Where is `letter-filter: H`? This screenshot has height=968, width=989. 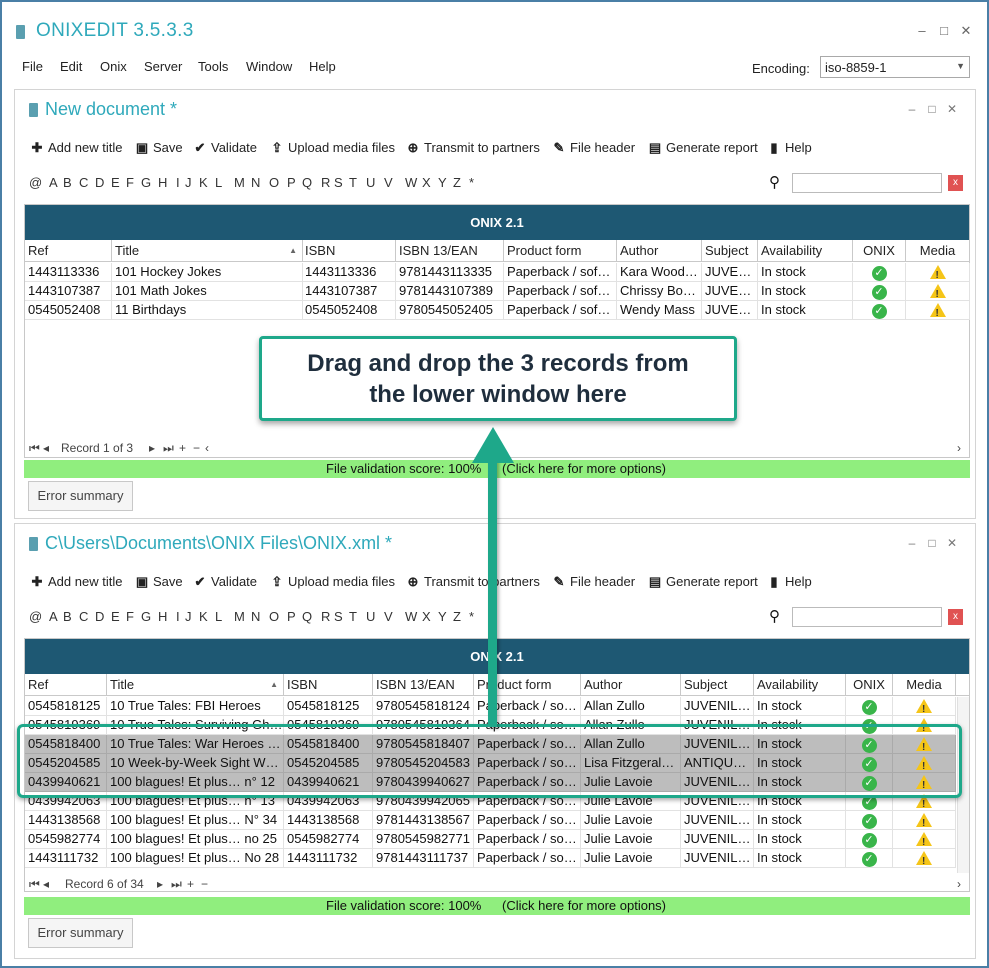
letter-filter: H is located at coordinates (162, 182).